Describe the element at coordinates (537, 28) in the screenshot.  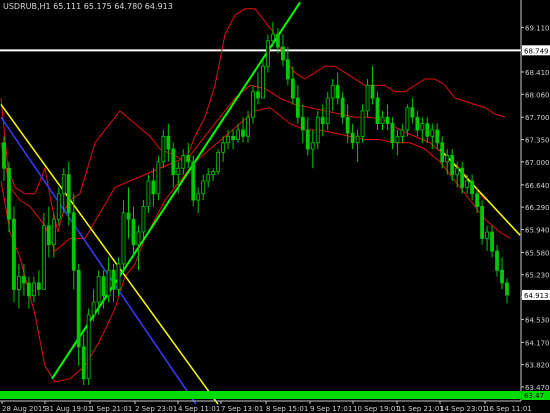
I see `y-tick-label: 69.110` at that location.